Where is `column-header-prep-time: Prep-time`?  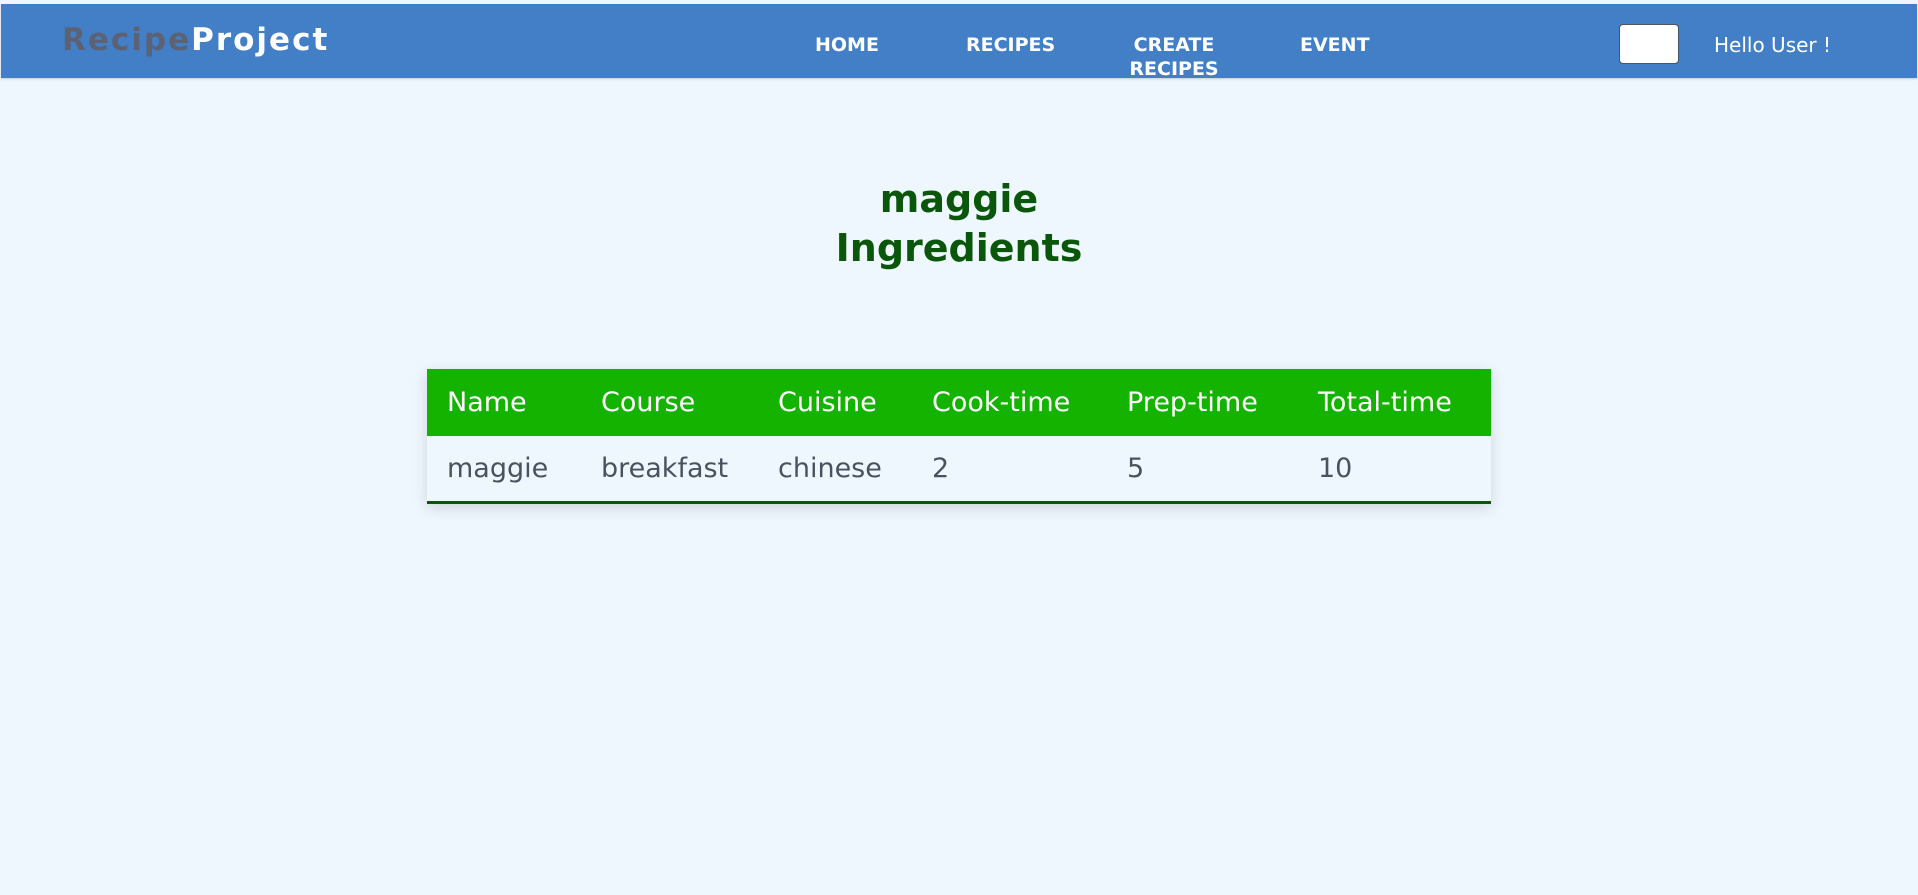 column-header-prep-time: Prep-time is located at coordinates (1202, 402).